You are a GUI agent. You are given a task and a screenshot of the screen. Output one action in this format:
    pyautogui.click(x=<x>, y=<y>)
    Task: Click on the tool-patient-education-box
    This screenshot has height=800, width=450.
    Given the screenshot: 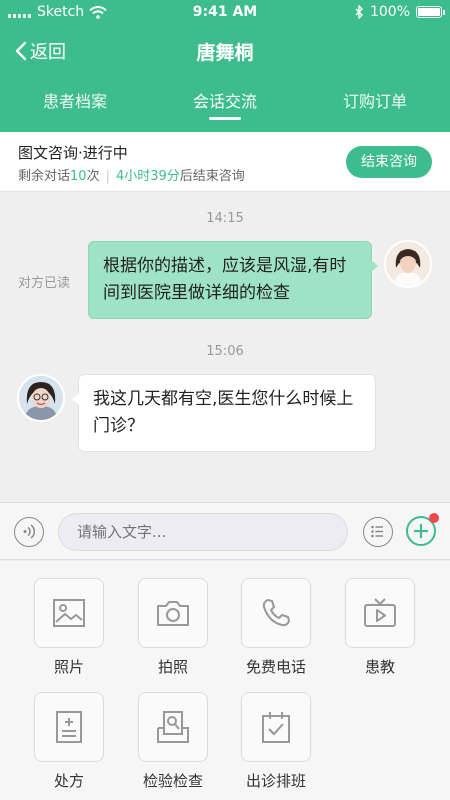 What is the action you would take?
    pyautogui.click(x=380, y=613)
    